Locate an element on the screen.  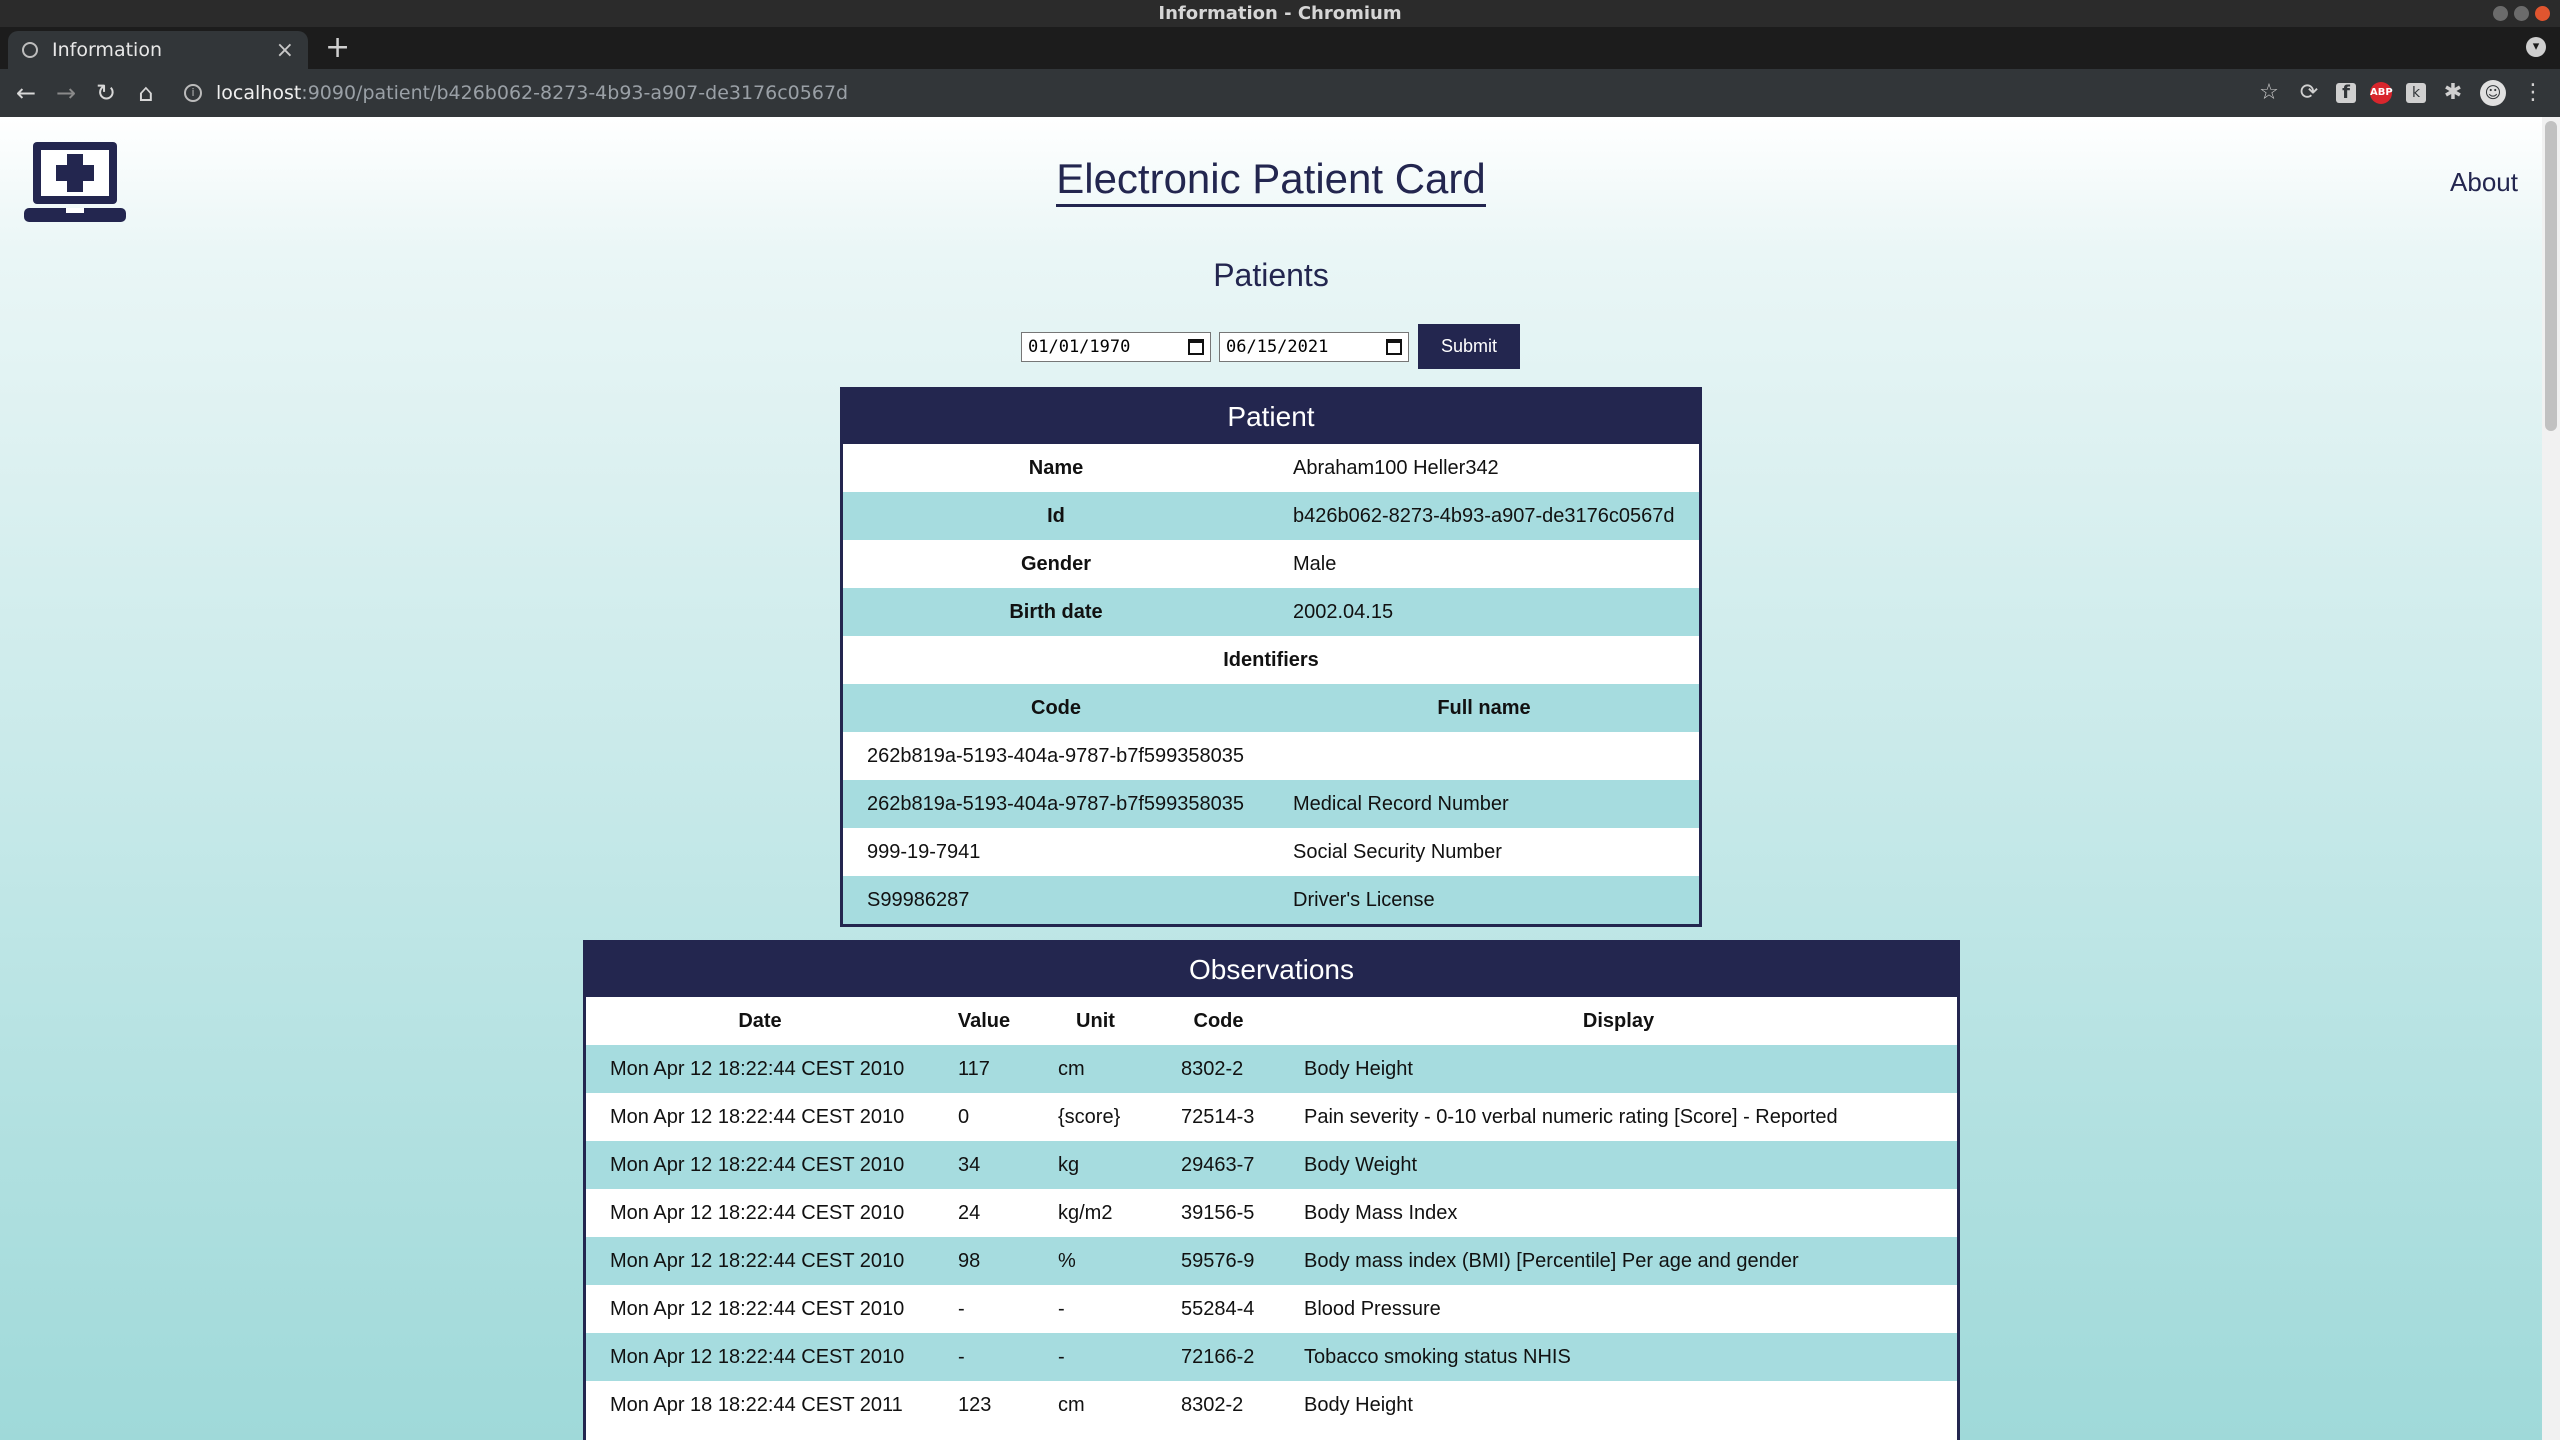
globe-icon is located at coordinates (30, 50).